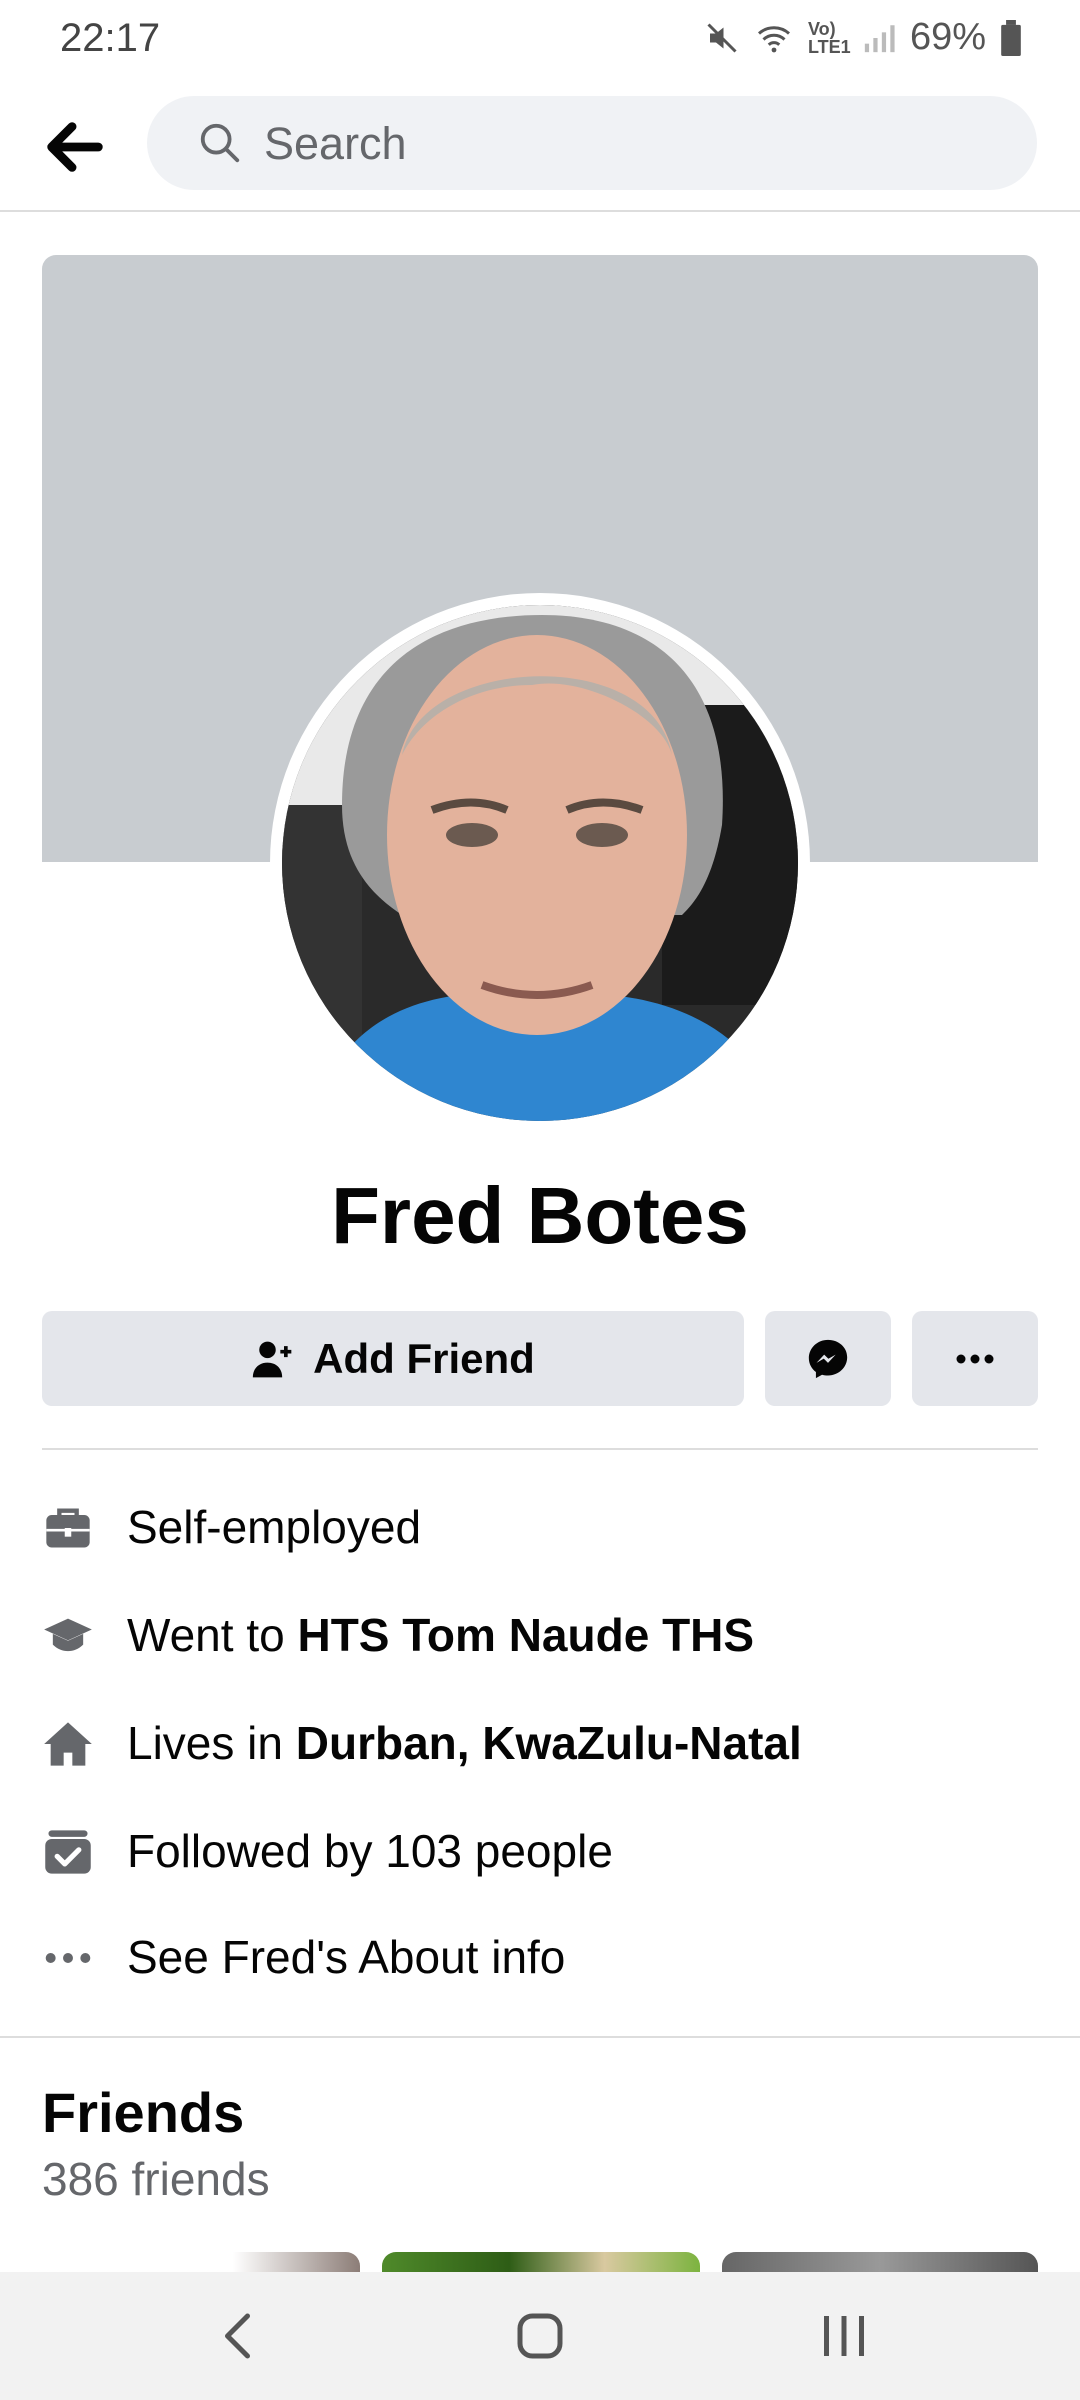  Describe the element at coordinates (549, 1743) in the screenshot. I see `location-place: Durban, KwaZulu-Natal` at that location.